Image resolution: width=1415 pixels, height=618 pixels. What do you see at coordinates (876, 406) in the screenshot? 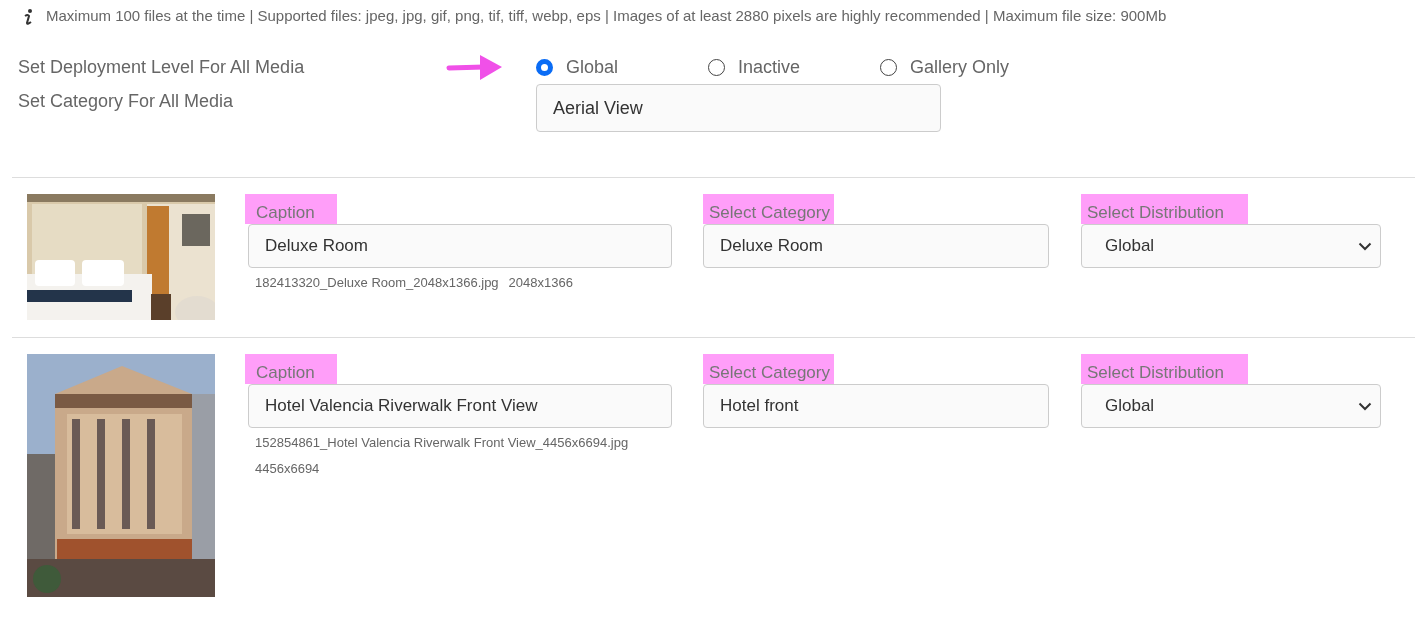
I see `category-input: Hotel front` at bounding box center [876, 406].